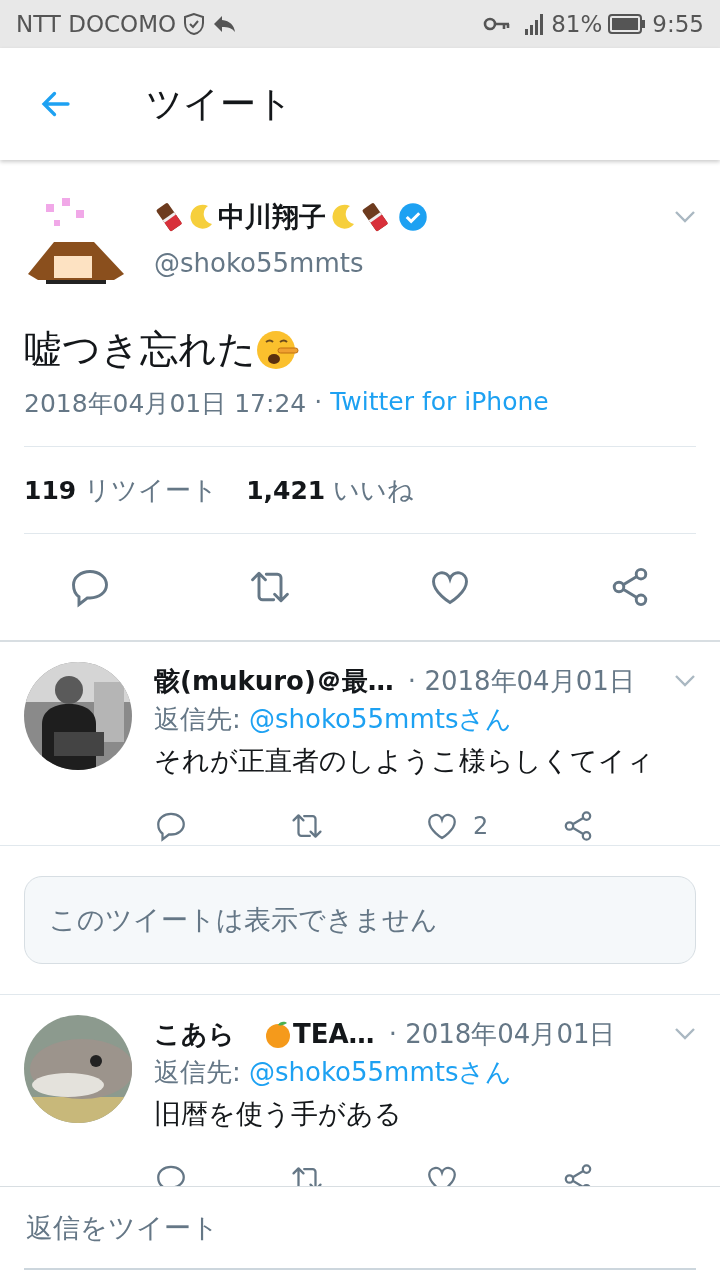 This screenshot has width=720, height=1280. What do you see at coordinates (278, 1034) in the screenshot?
I see `mandarin-icon` at bounding box center [278, 1034].